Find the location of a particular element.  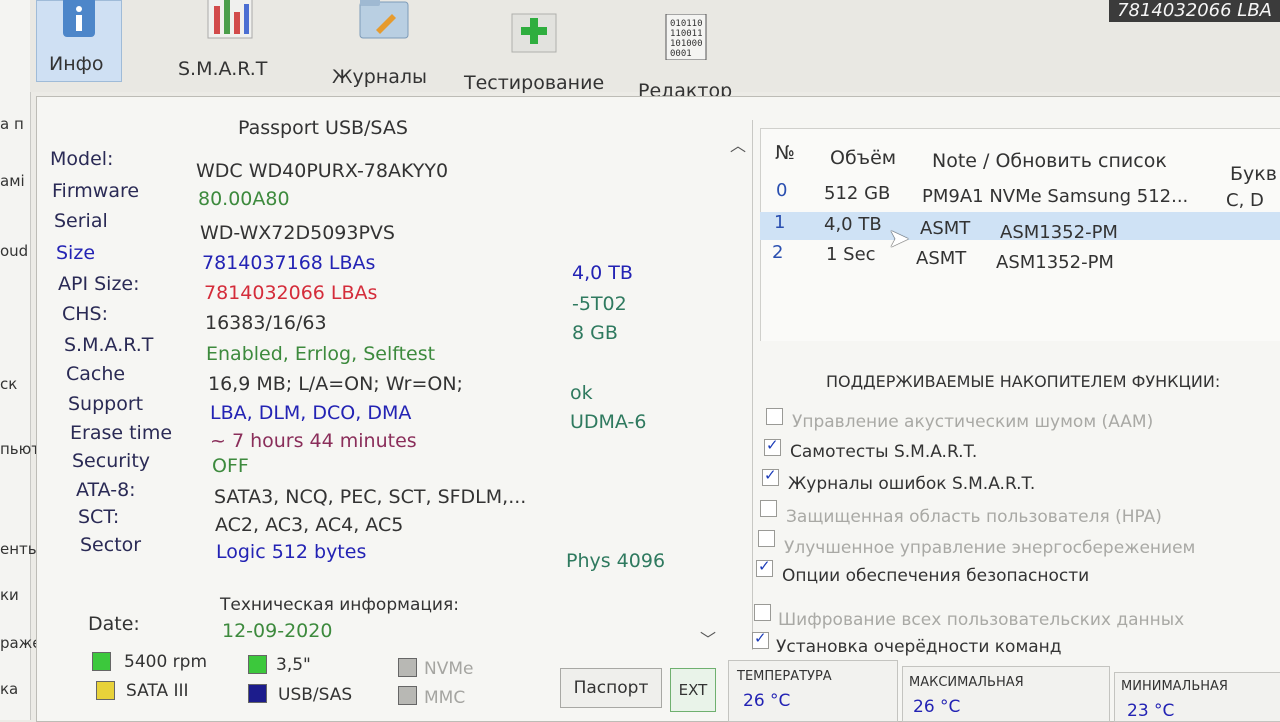

legend-swatch-rpm is located at coordinates (101, 661).